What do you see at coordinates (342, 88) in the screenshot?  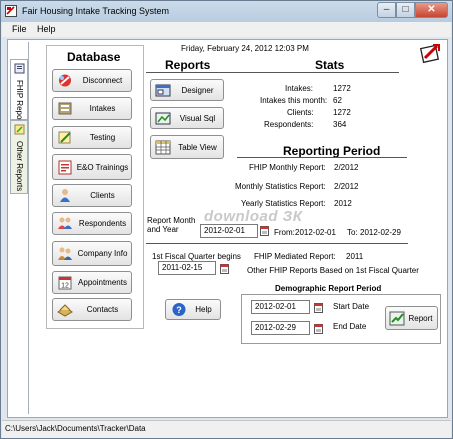 I see `stat-intakes-value: 1272` at bounding box center [342, 88].